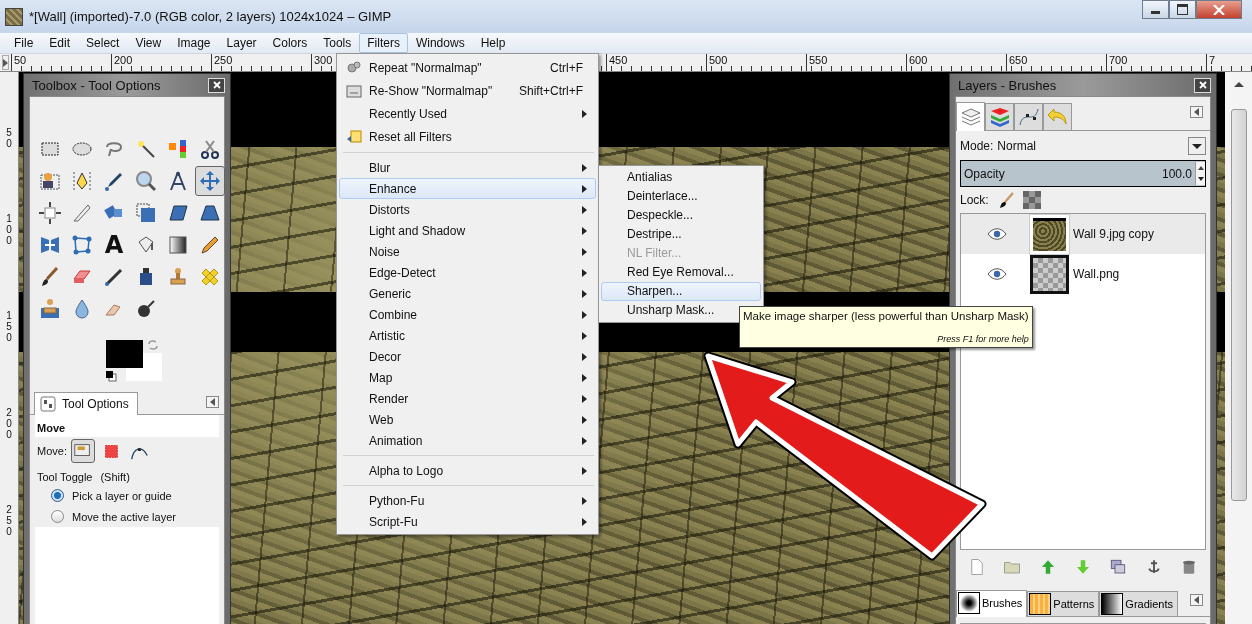 The width and height of the screenshot is (1252, 624). What do you see at coordinates (467, 272) in the screenshot?
I see `menu-item: Edge-Detect` at bounding box center [467, 272].